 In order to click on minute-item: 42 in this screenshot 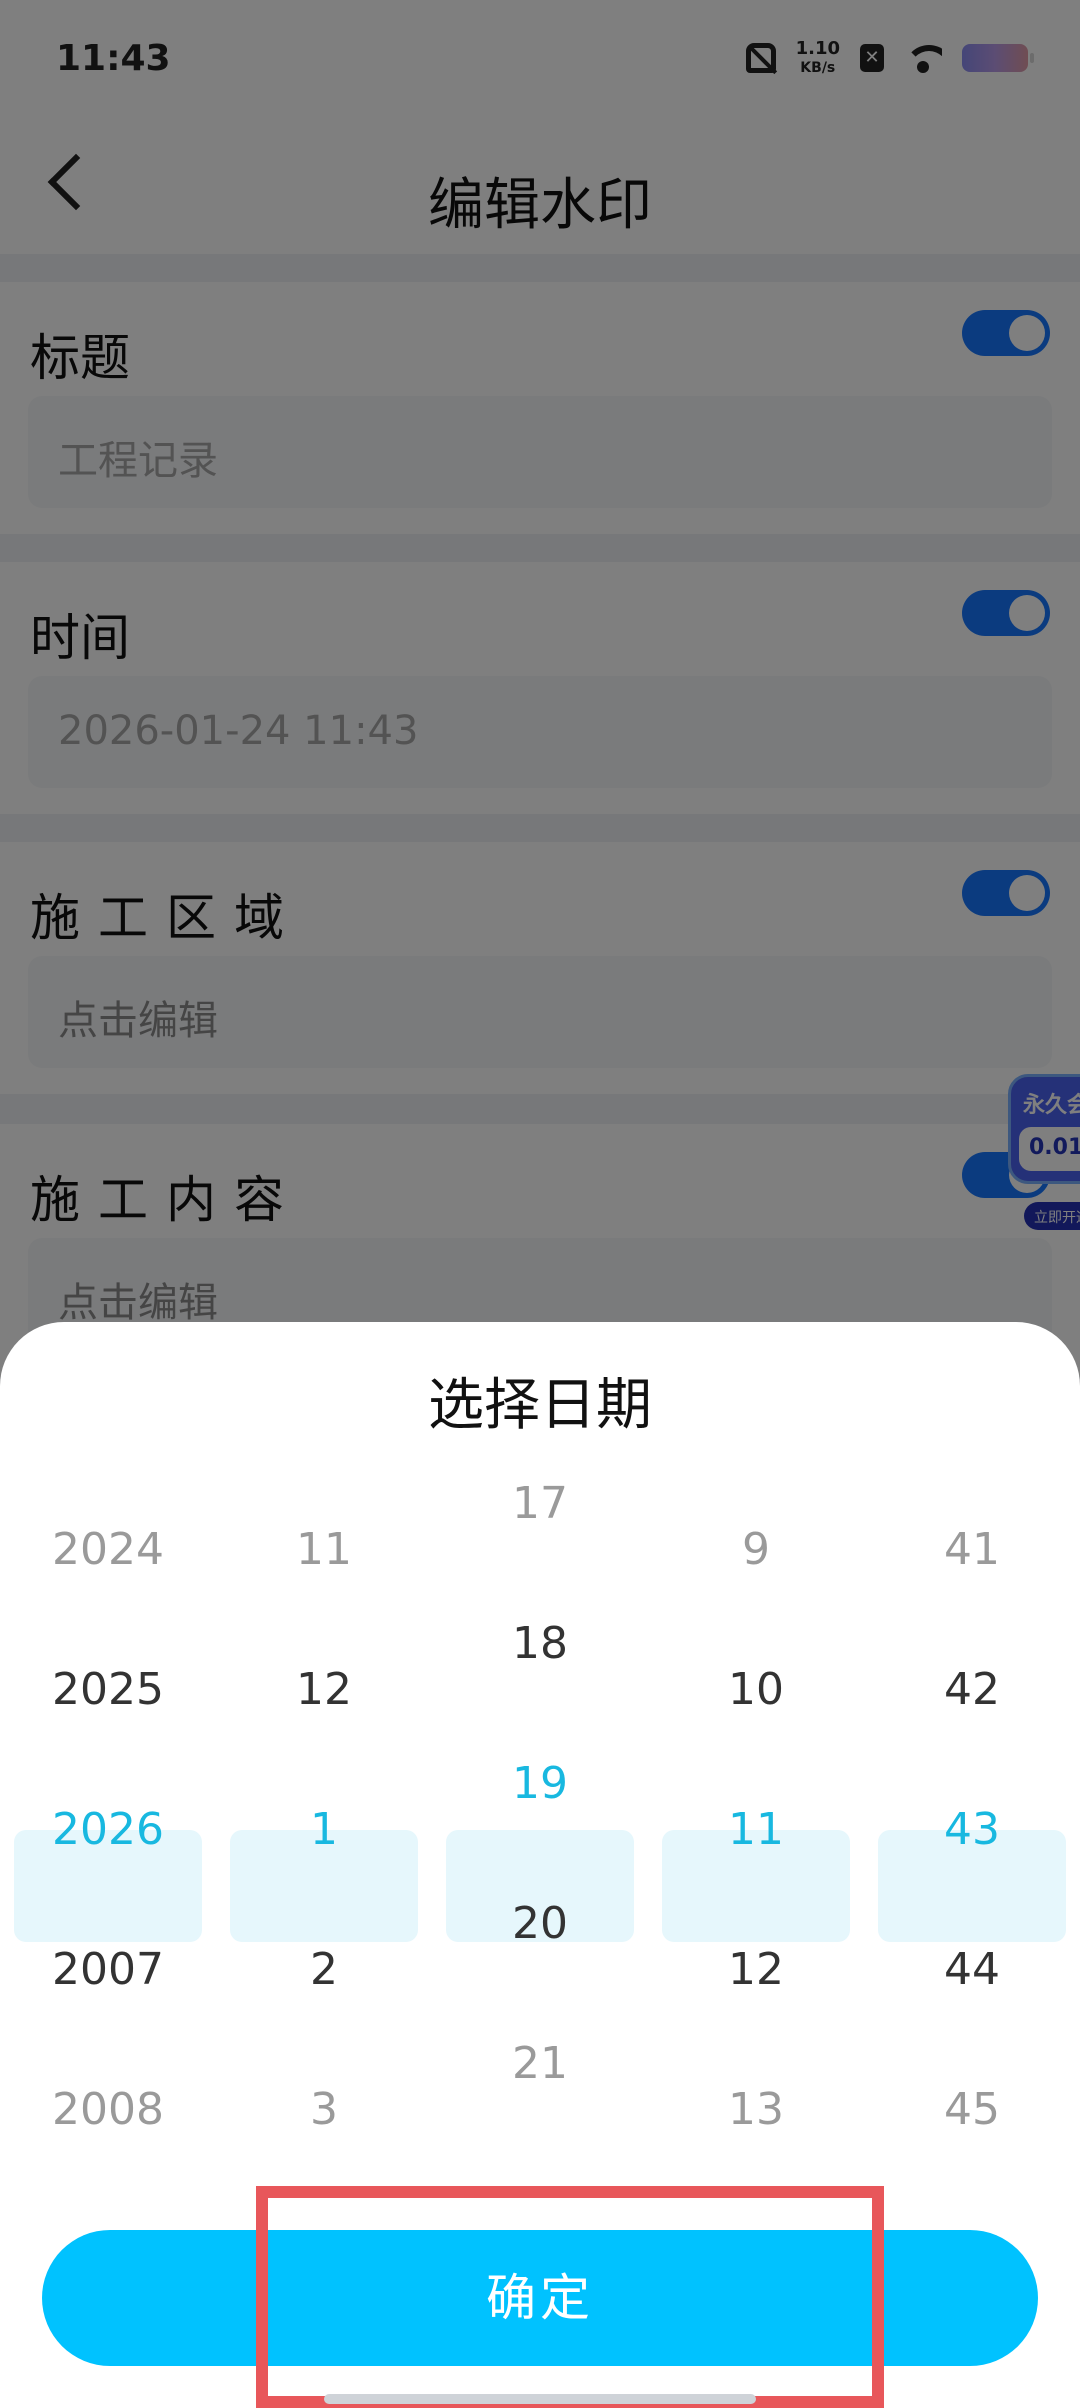, I will do `click(972, 1689)`.